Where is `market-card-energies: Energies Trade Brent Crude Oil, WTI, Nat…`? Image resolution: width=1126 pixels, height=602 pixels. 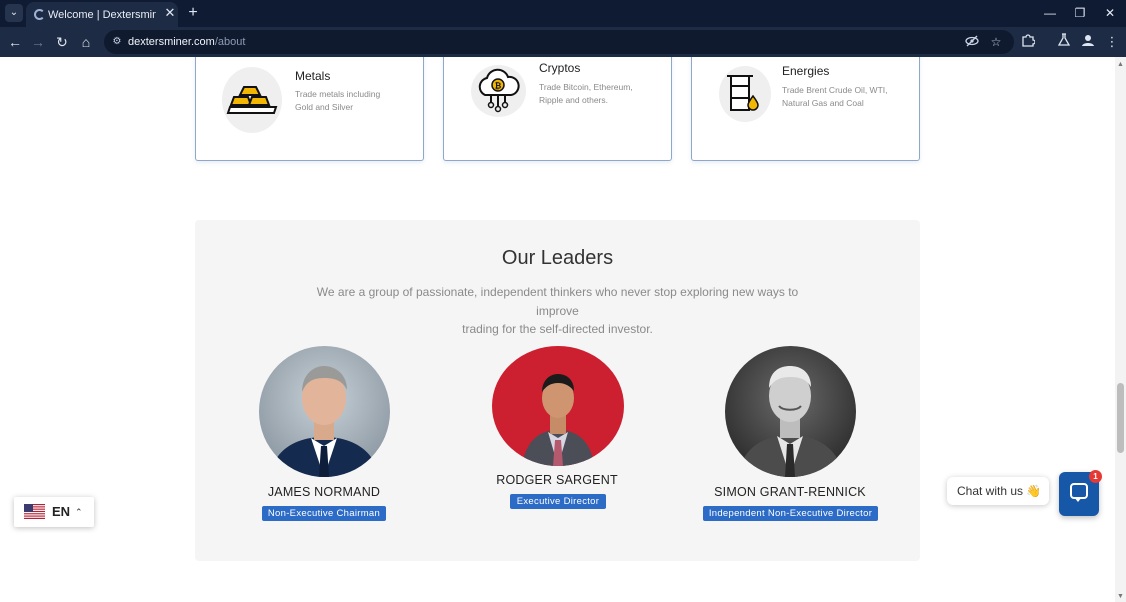
market-card-energies: Energies Trade Brent Crude Oil, WTI, Nat… is located at coordinates (805, 109).